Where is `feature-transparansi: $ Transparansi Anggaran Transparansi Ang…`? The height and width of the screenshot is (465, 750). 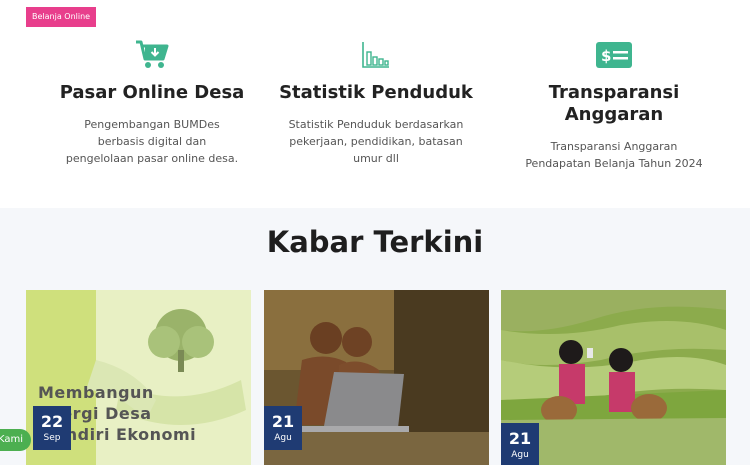
feature-transparansi: $ Transparansi Anggaran Transparansi Ang… is located at coordinates (614, 105).